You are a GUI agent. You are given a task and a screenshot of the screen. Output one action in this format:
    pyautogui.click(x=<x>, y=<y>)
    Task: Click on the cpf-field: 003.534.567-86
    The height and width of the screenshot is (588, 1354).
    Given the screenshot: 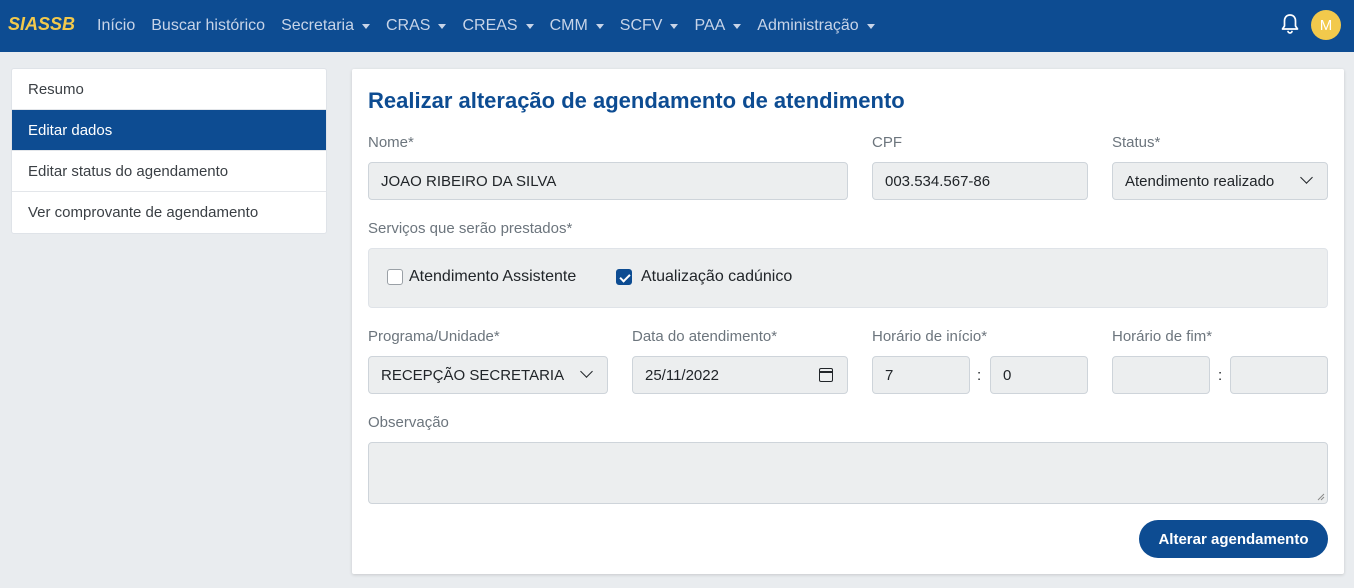 What is the action you would take?
    pyautogui.click(x=980, y=181)
    